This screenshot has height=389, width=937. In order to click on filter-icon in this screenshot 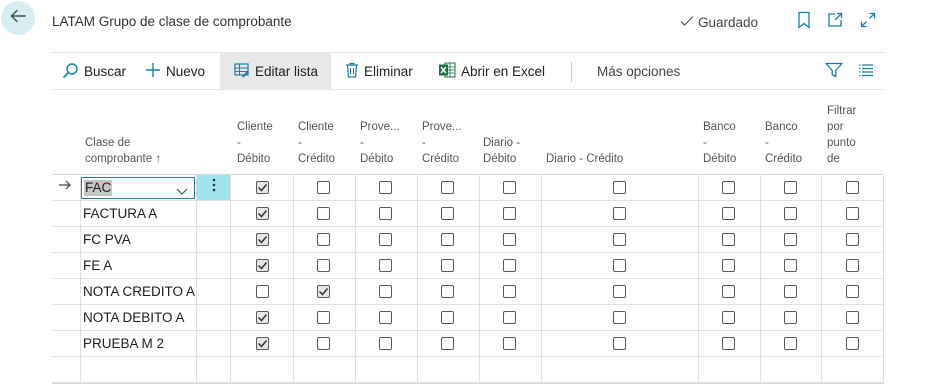, I will do `click(834, 71)`.